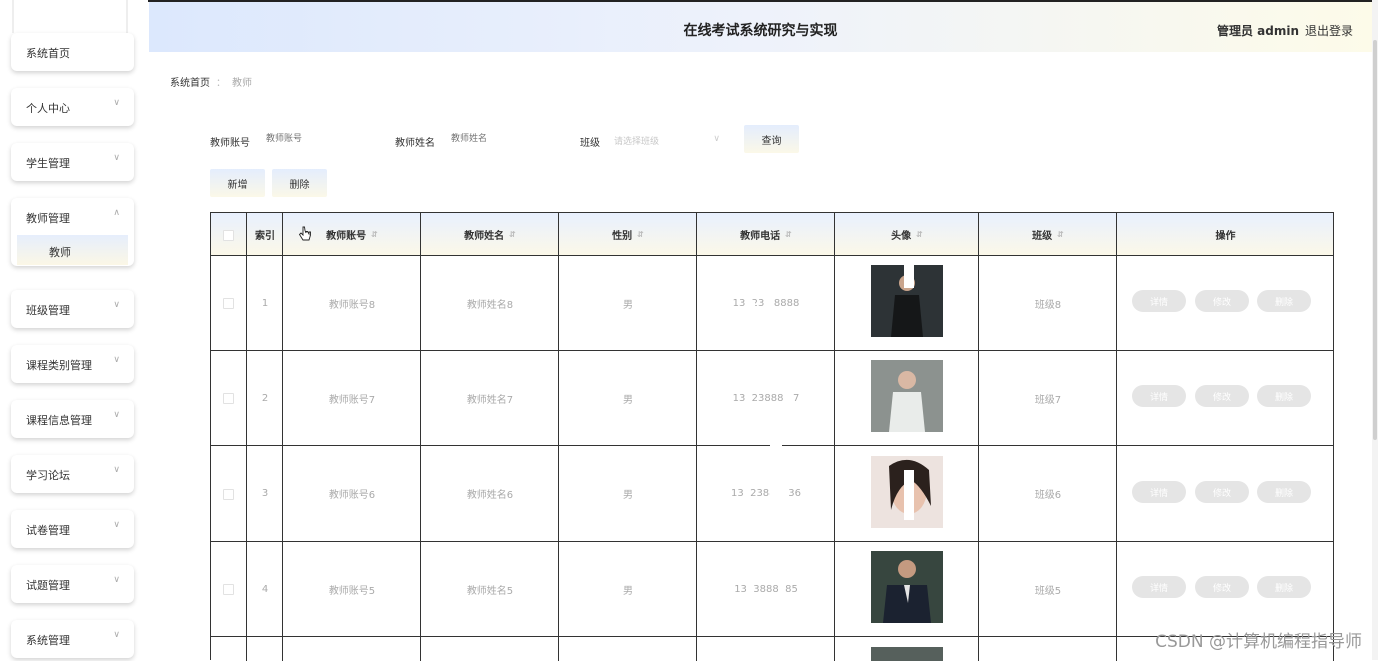  Describe the element at coordinates (60, 252) in the screenshot. I see `sidebar-subitem-label: 教师` at that location.